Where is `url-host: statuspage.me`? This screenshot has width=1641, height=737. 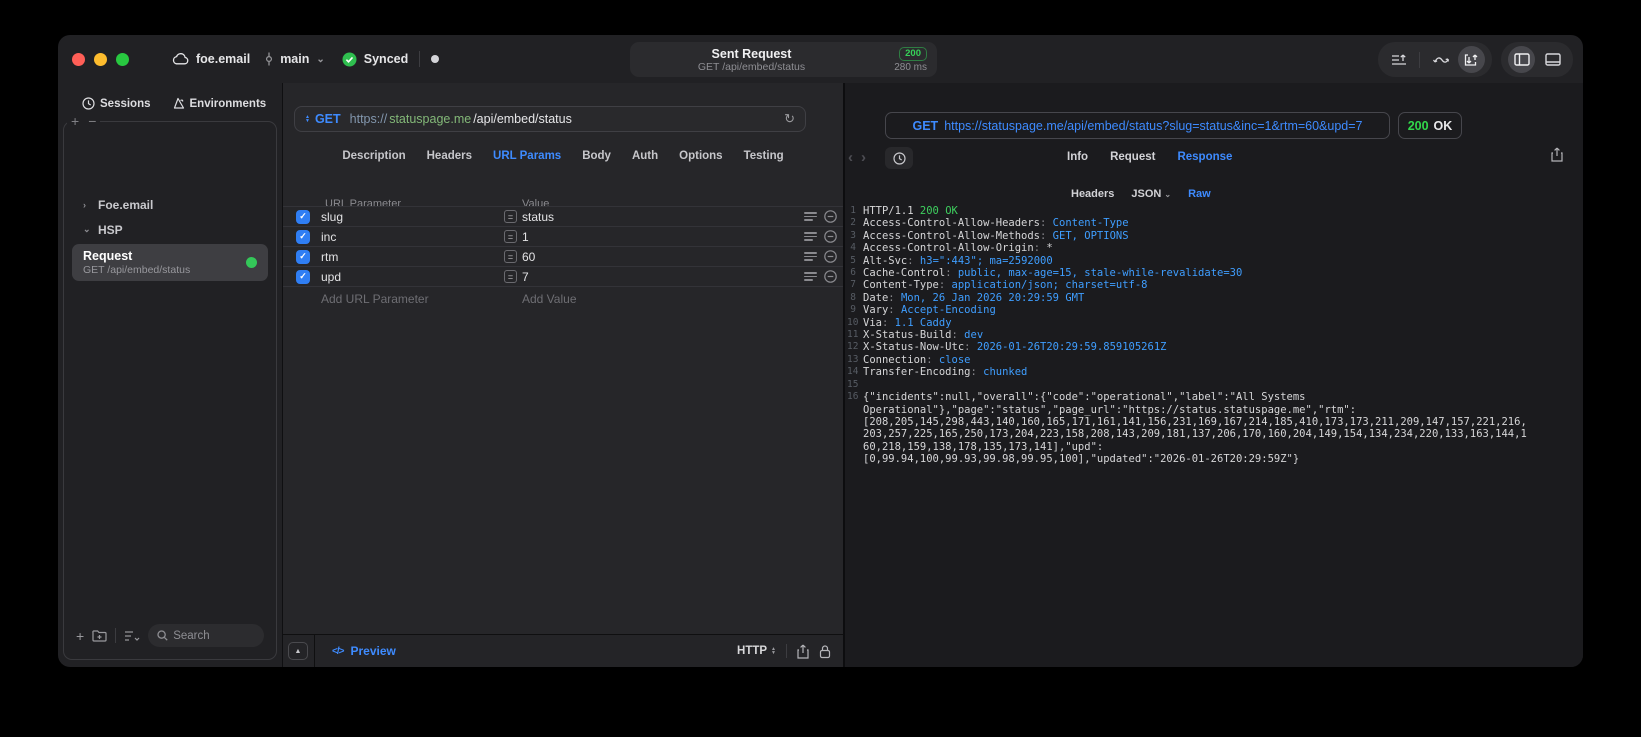
url-host: statuspage.me is located at coordinates (430, 119).